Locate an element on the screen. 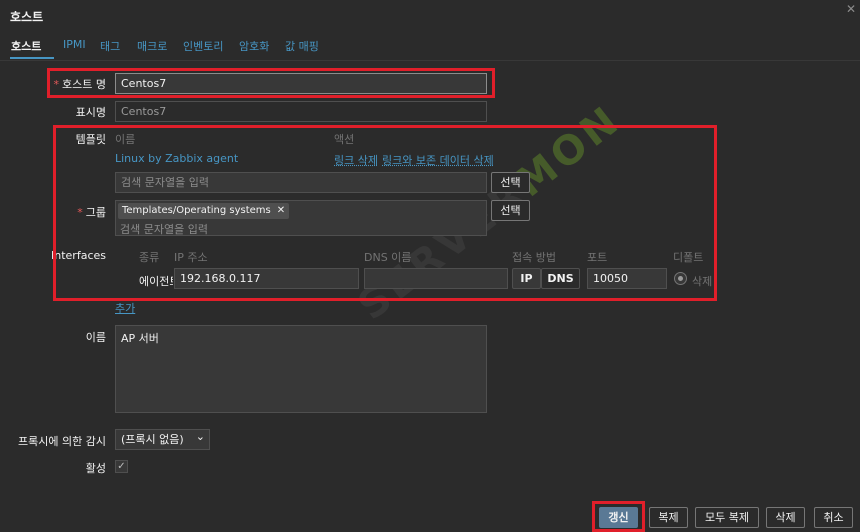  iface-header-connect: 접속 방법 is located at coordinates (534, 257).